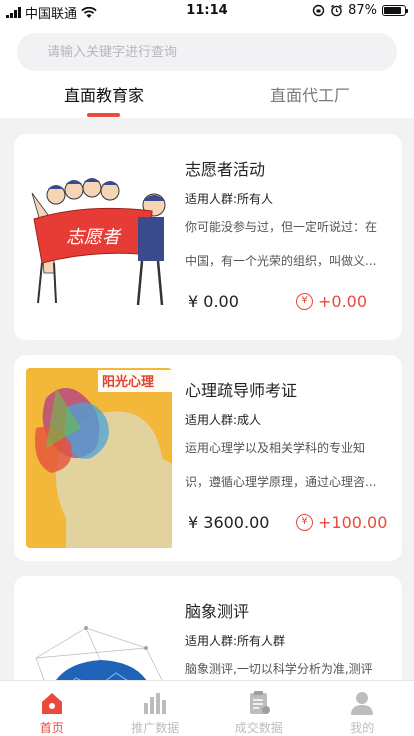 This screenshot has width=414, height=736. I want to click on user-icon, so click(362, 703).